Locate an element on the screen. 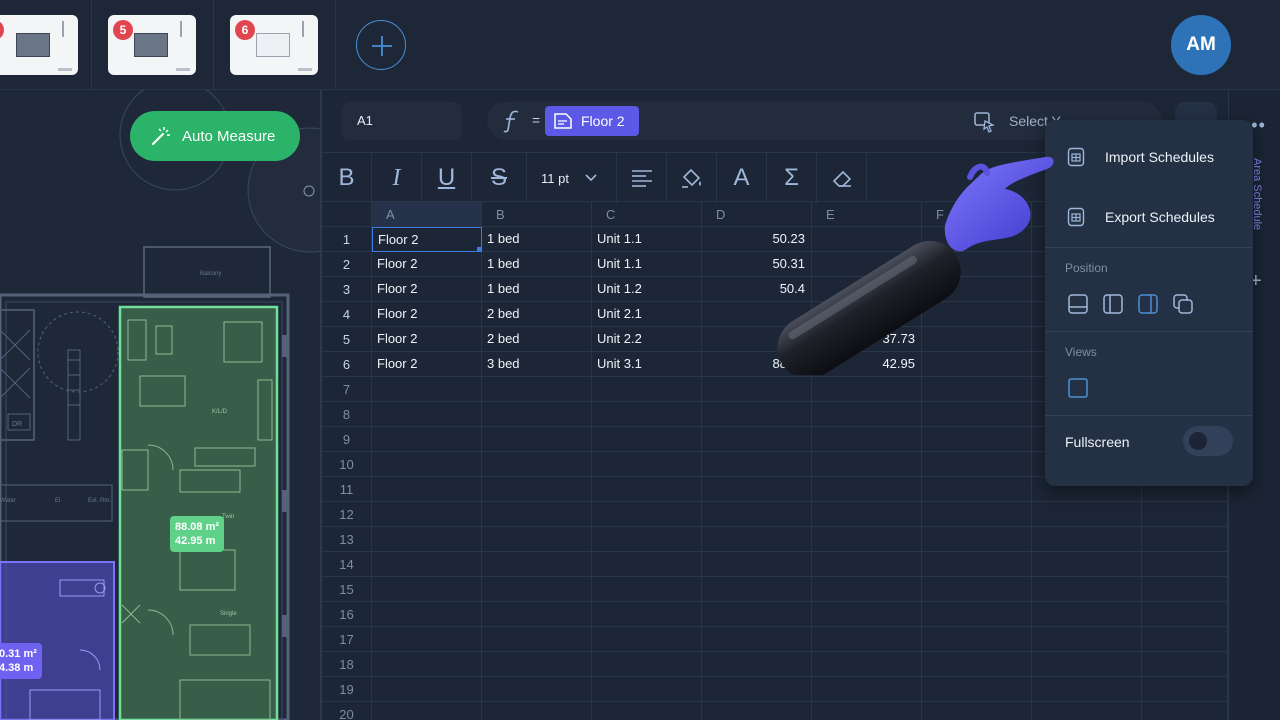  row-header: 2 is located at coordinates (347, 264).